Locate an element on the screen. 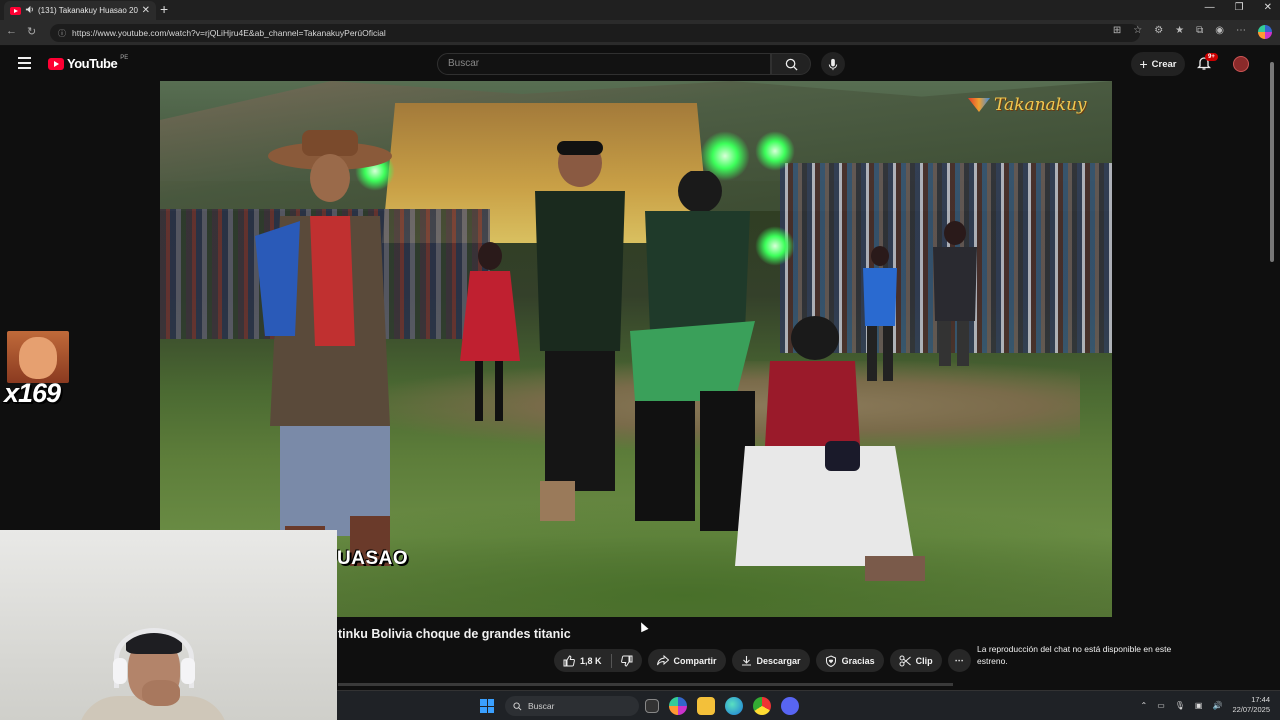  multiplier-text: x169 is located at coordinates (32, 393).